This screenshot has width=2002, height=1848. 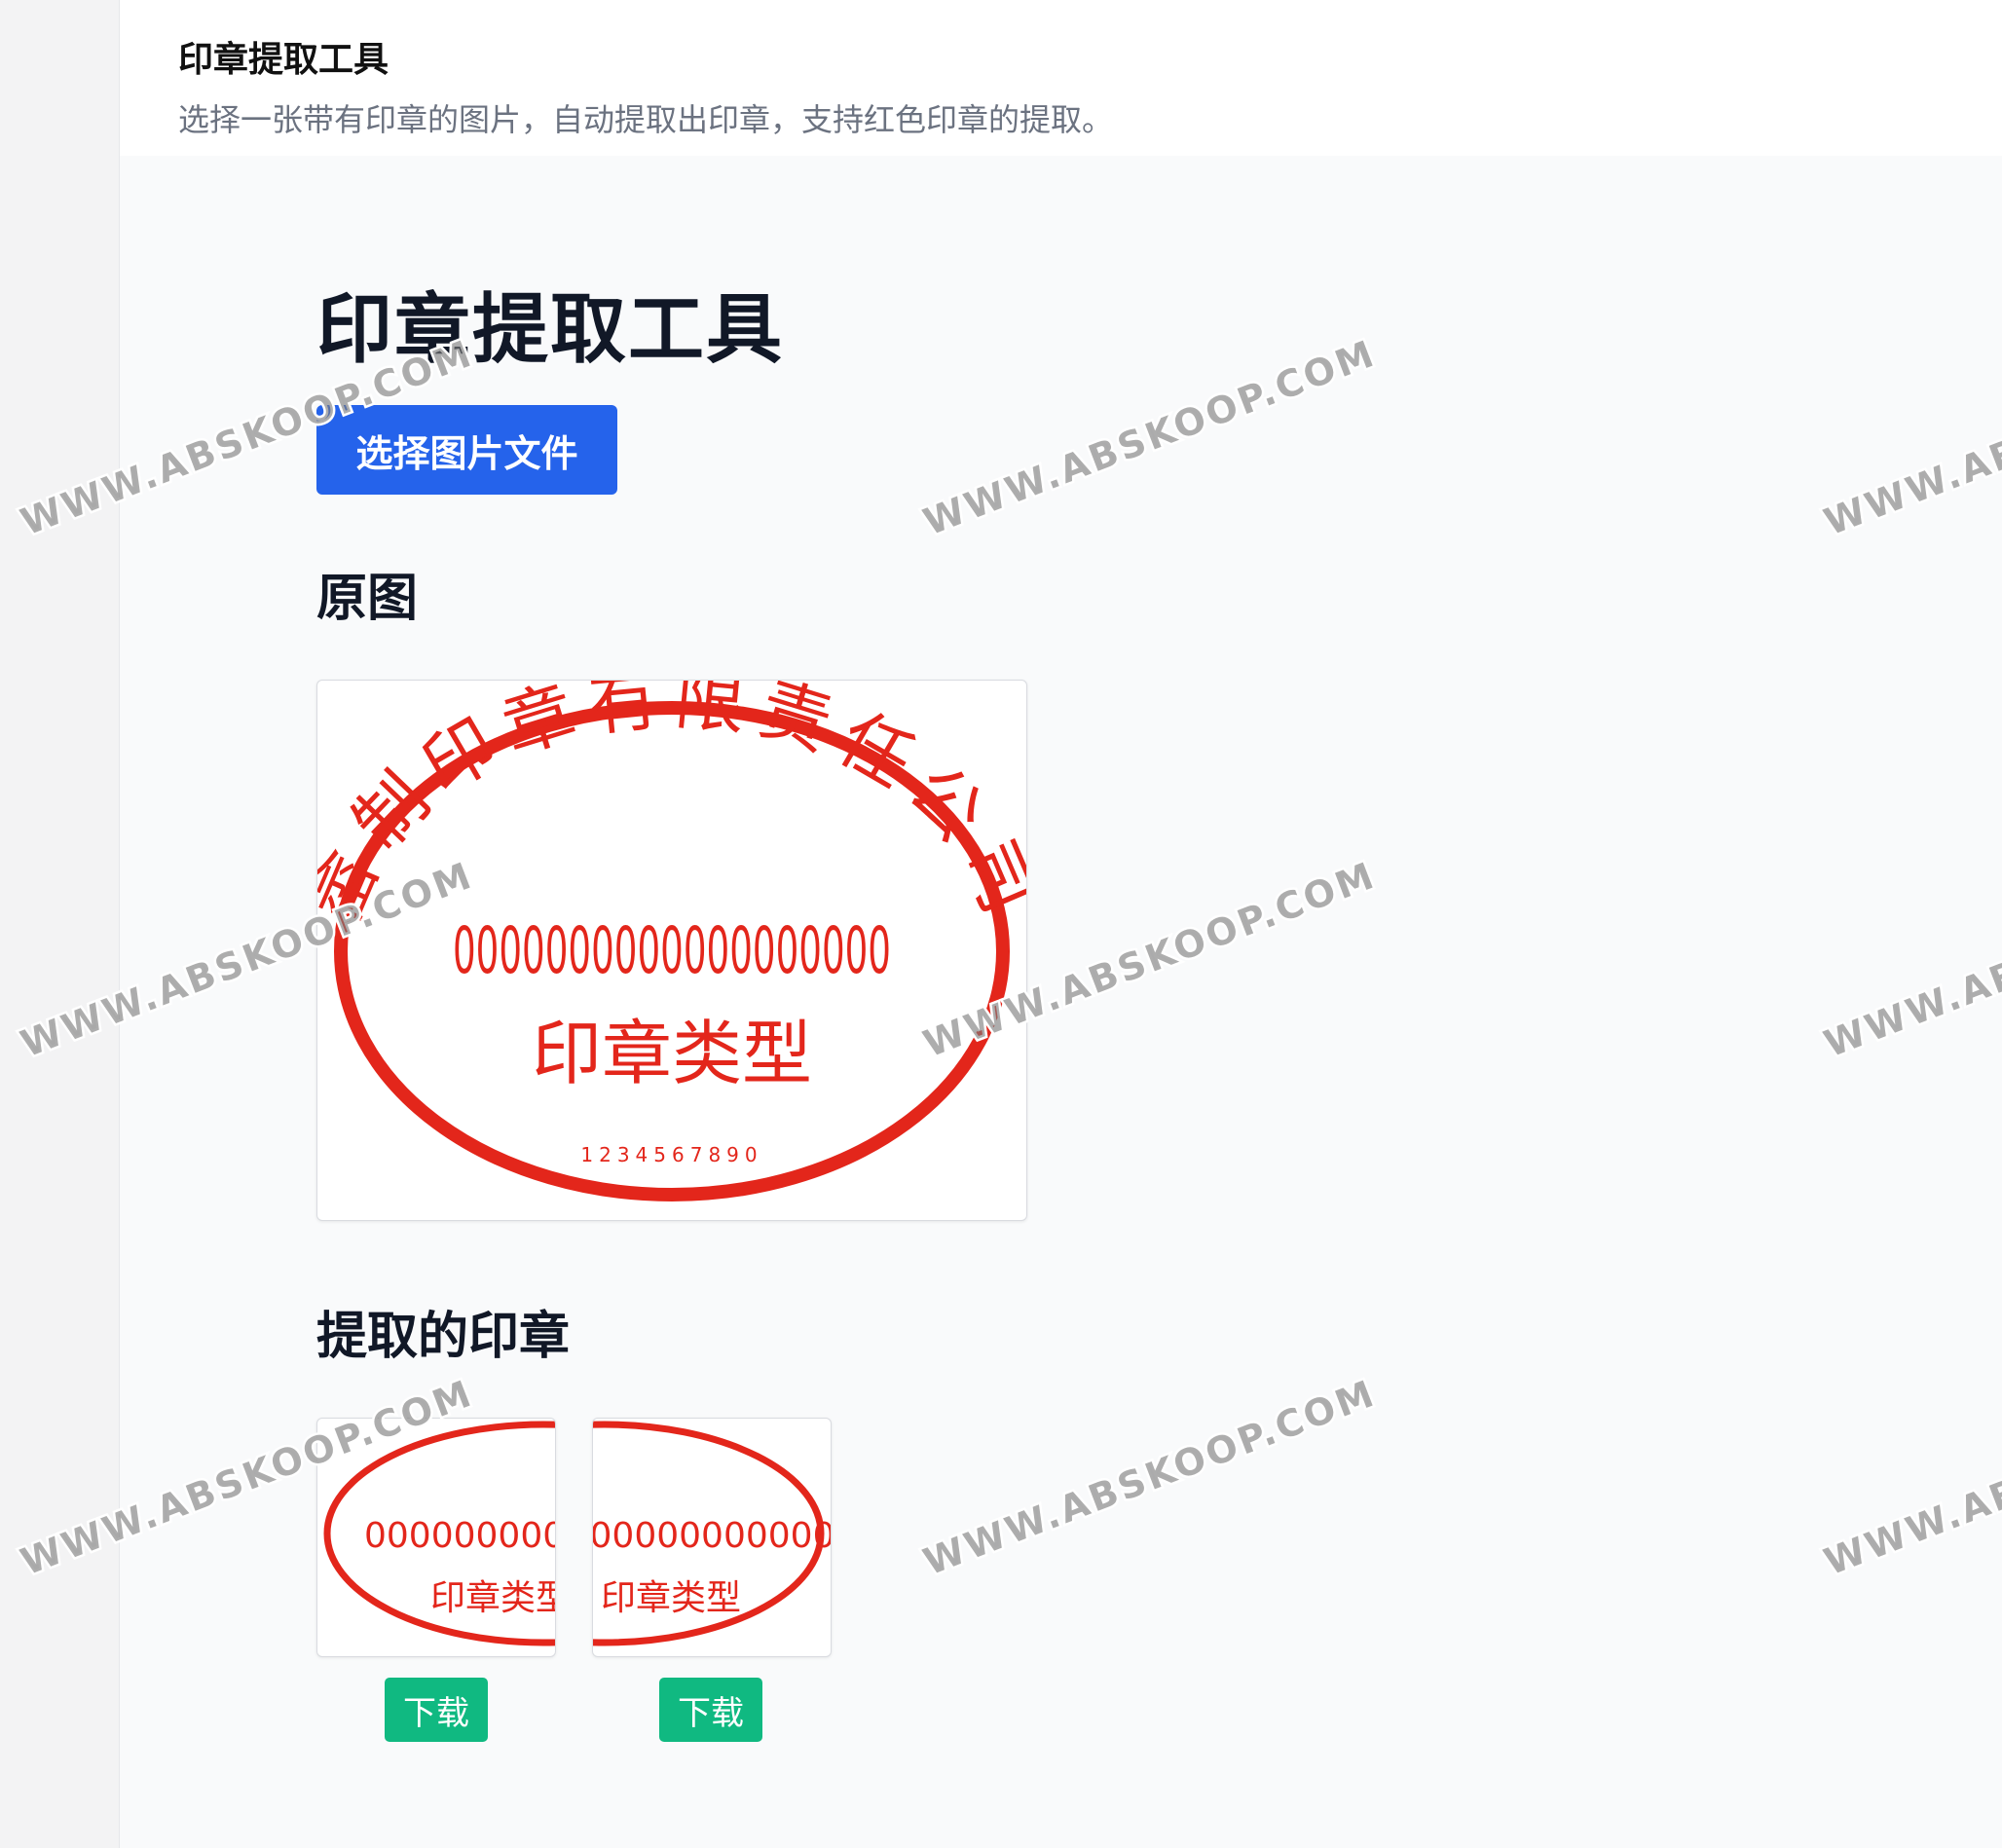 What do you see at coordinates (466, 450) in the screenshot?
I see `select-image-file-button: 选择图片文件` at bounding box center [466, 450].